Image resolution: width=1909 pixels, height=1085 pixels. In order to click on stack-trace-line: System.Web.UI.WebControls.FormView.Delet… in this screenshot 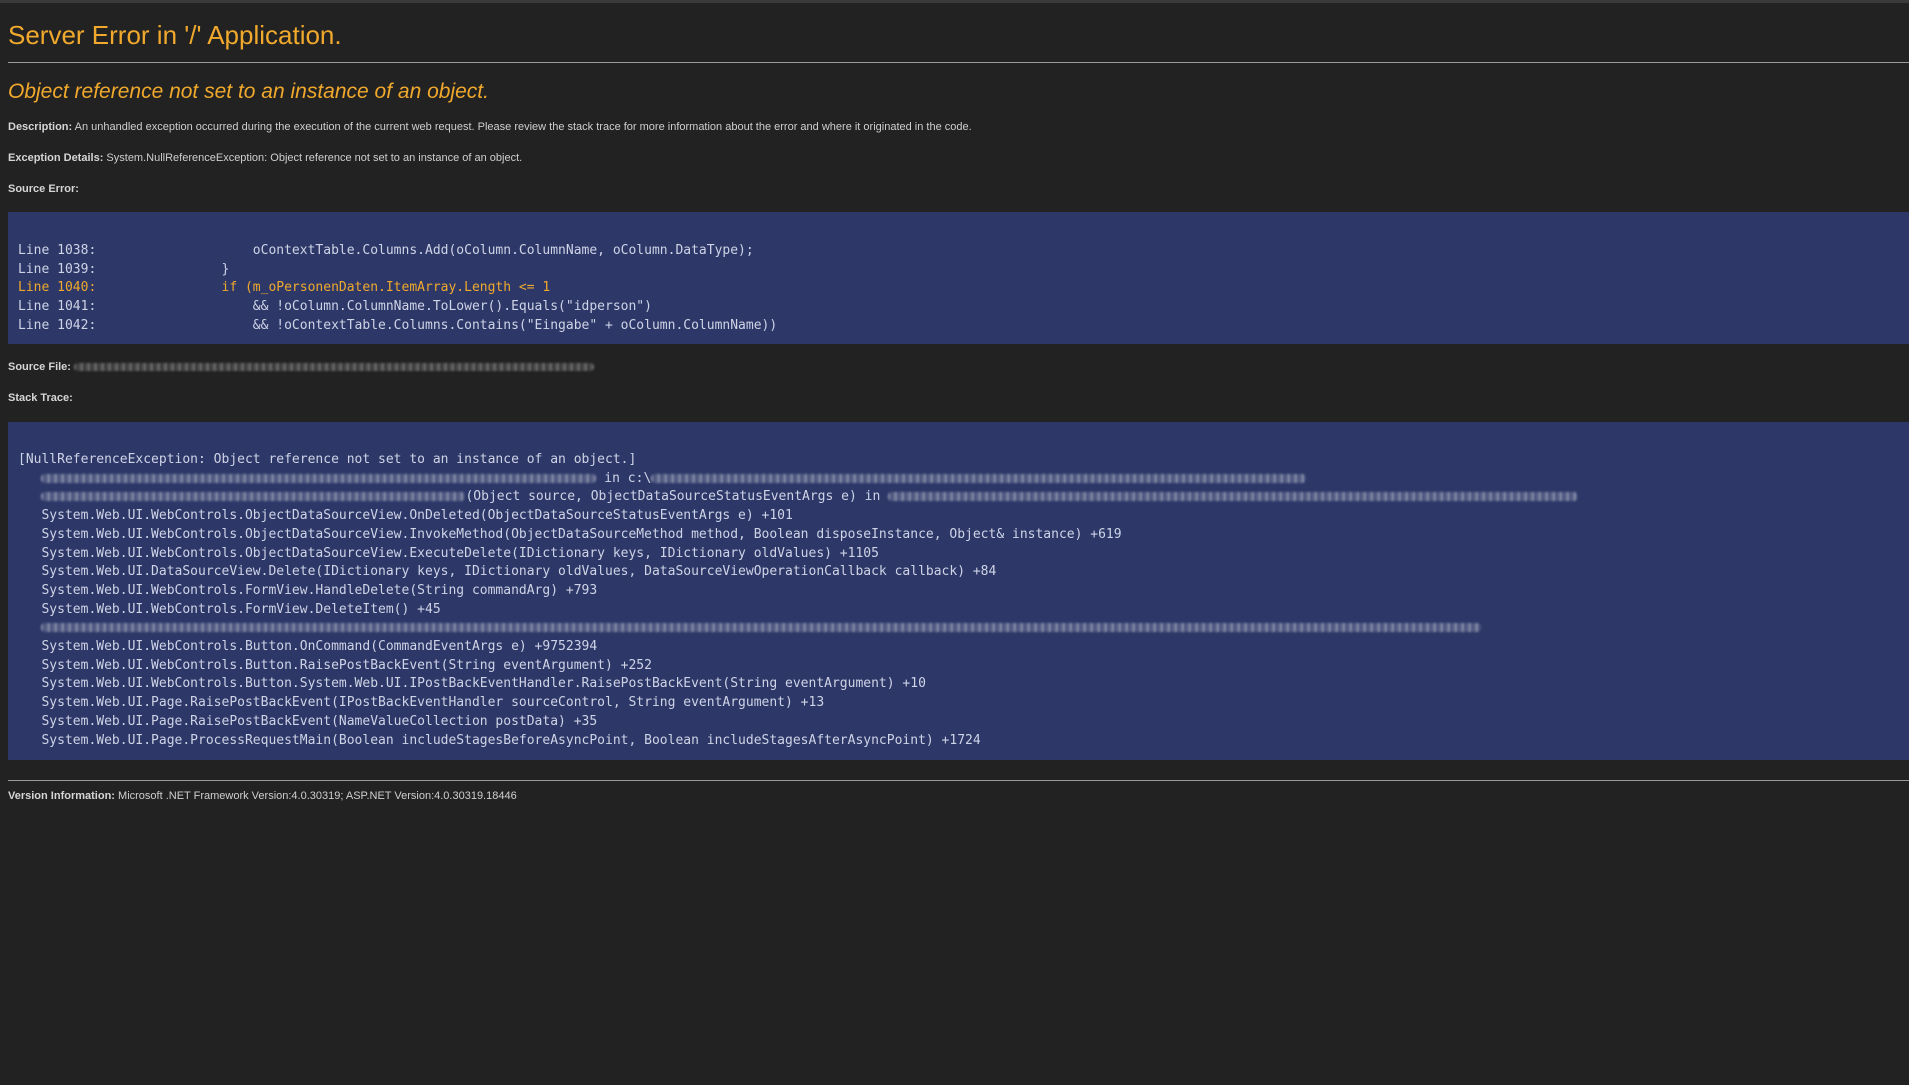, I will do `click(229, 609)`.